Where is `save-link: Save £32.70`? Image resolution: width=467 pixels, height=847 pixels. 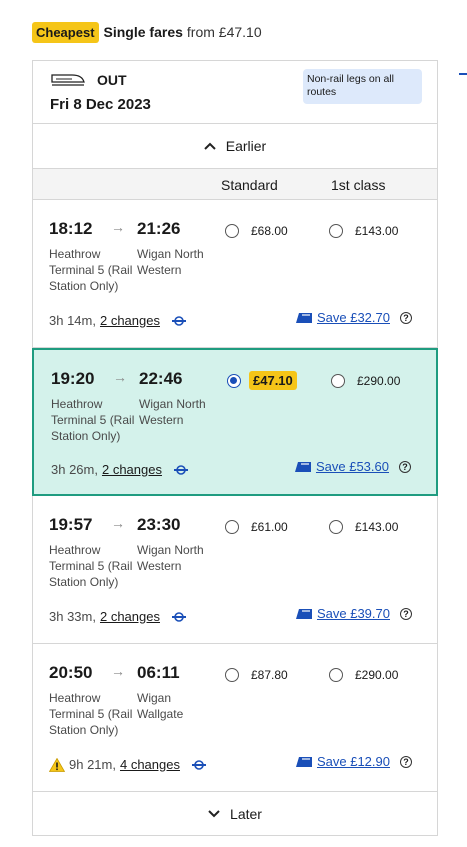 save-link: Save £32.70 is located at coordinates (353, 317).